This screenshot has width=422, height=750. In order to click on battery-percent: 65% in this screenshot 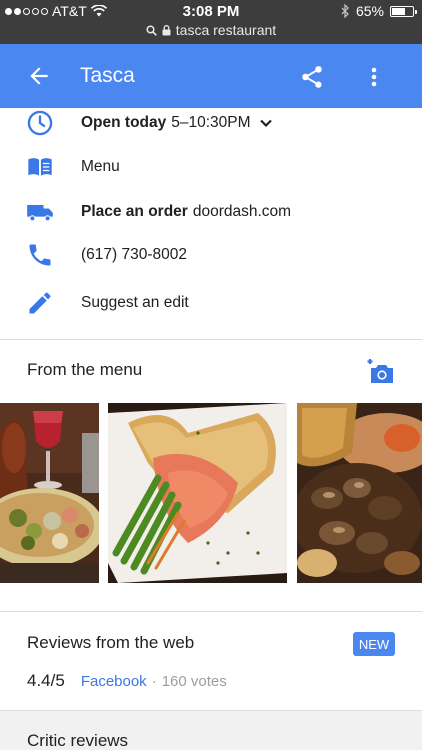, I will do `click(369, 11)`.